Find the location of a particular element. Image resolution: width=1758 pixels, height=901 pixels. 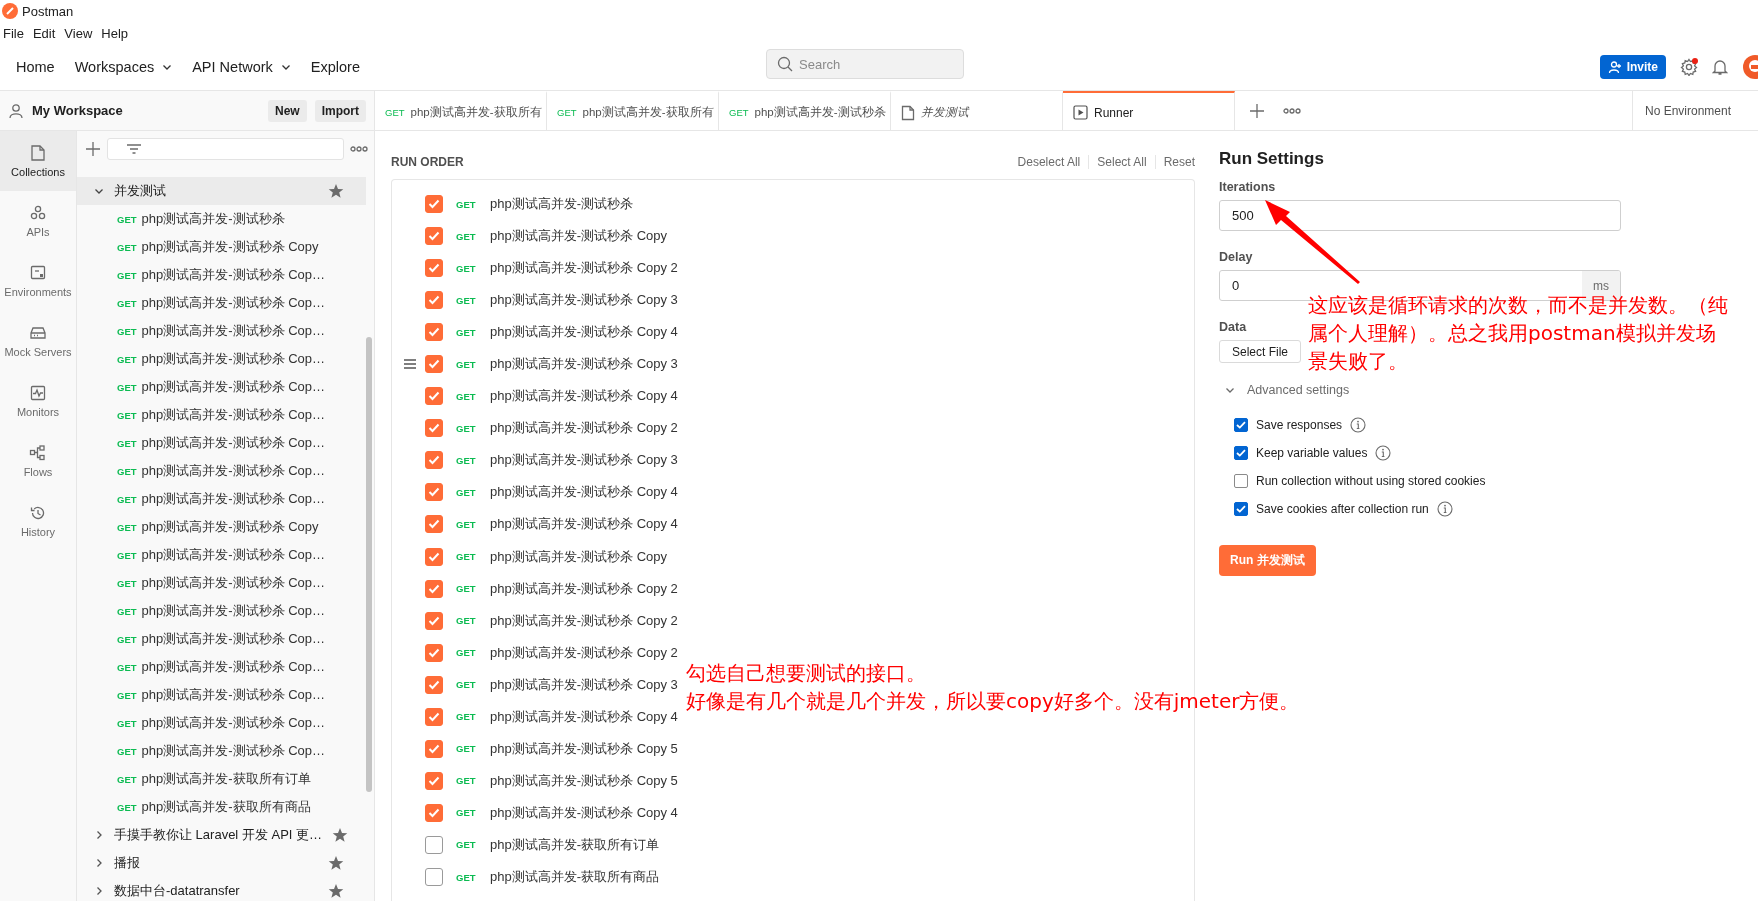

bell-icon is located at coordinates (1720, 67).